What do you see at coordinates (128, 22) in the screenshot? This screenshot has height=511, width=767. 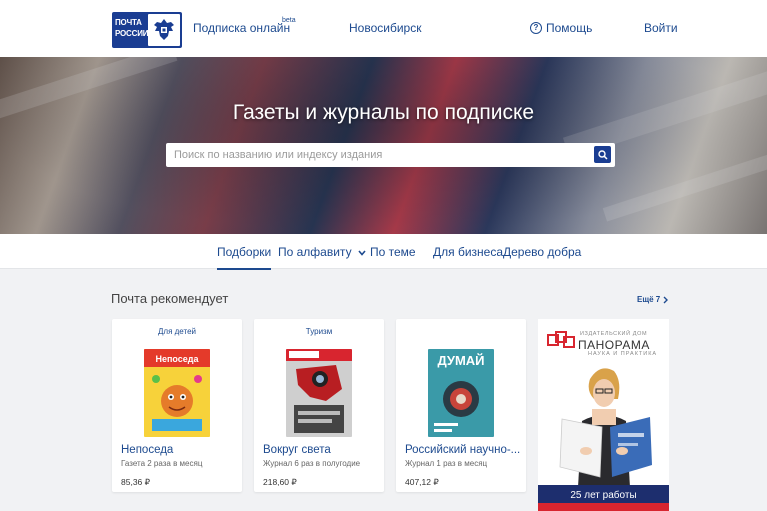 I see `logo-line-1: ПОЧТА` at bounding box center [128, 22].